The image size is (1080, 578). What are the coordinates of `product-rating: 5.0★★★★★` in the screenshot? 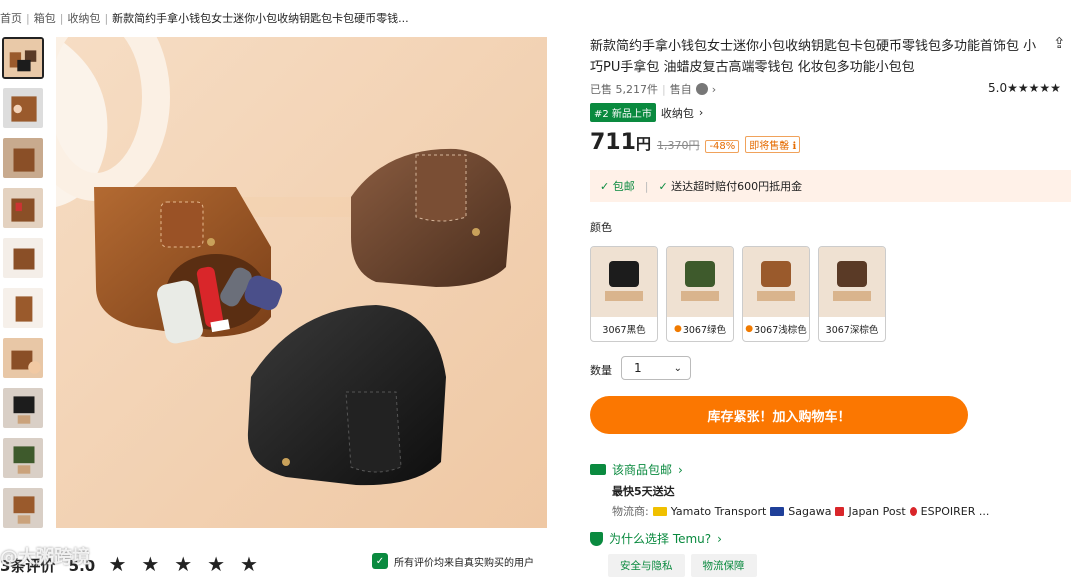 It's located at (1024, 88).